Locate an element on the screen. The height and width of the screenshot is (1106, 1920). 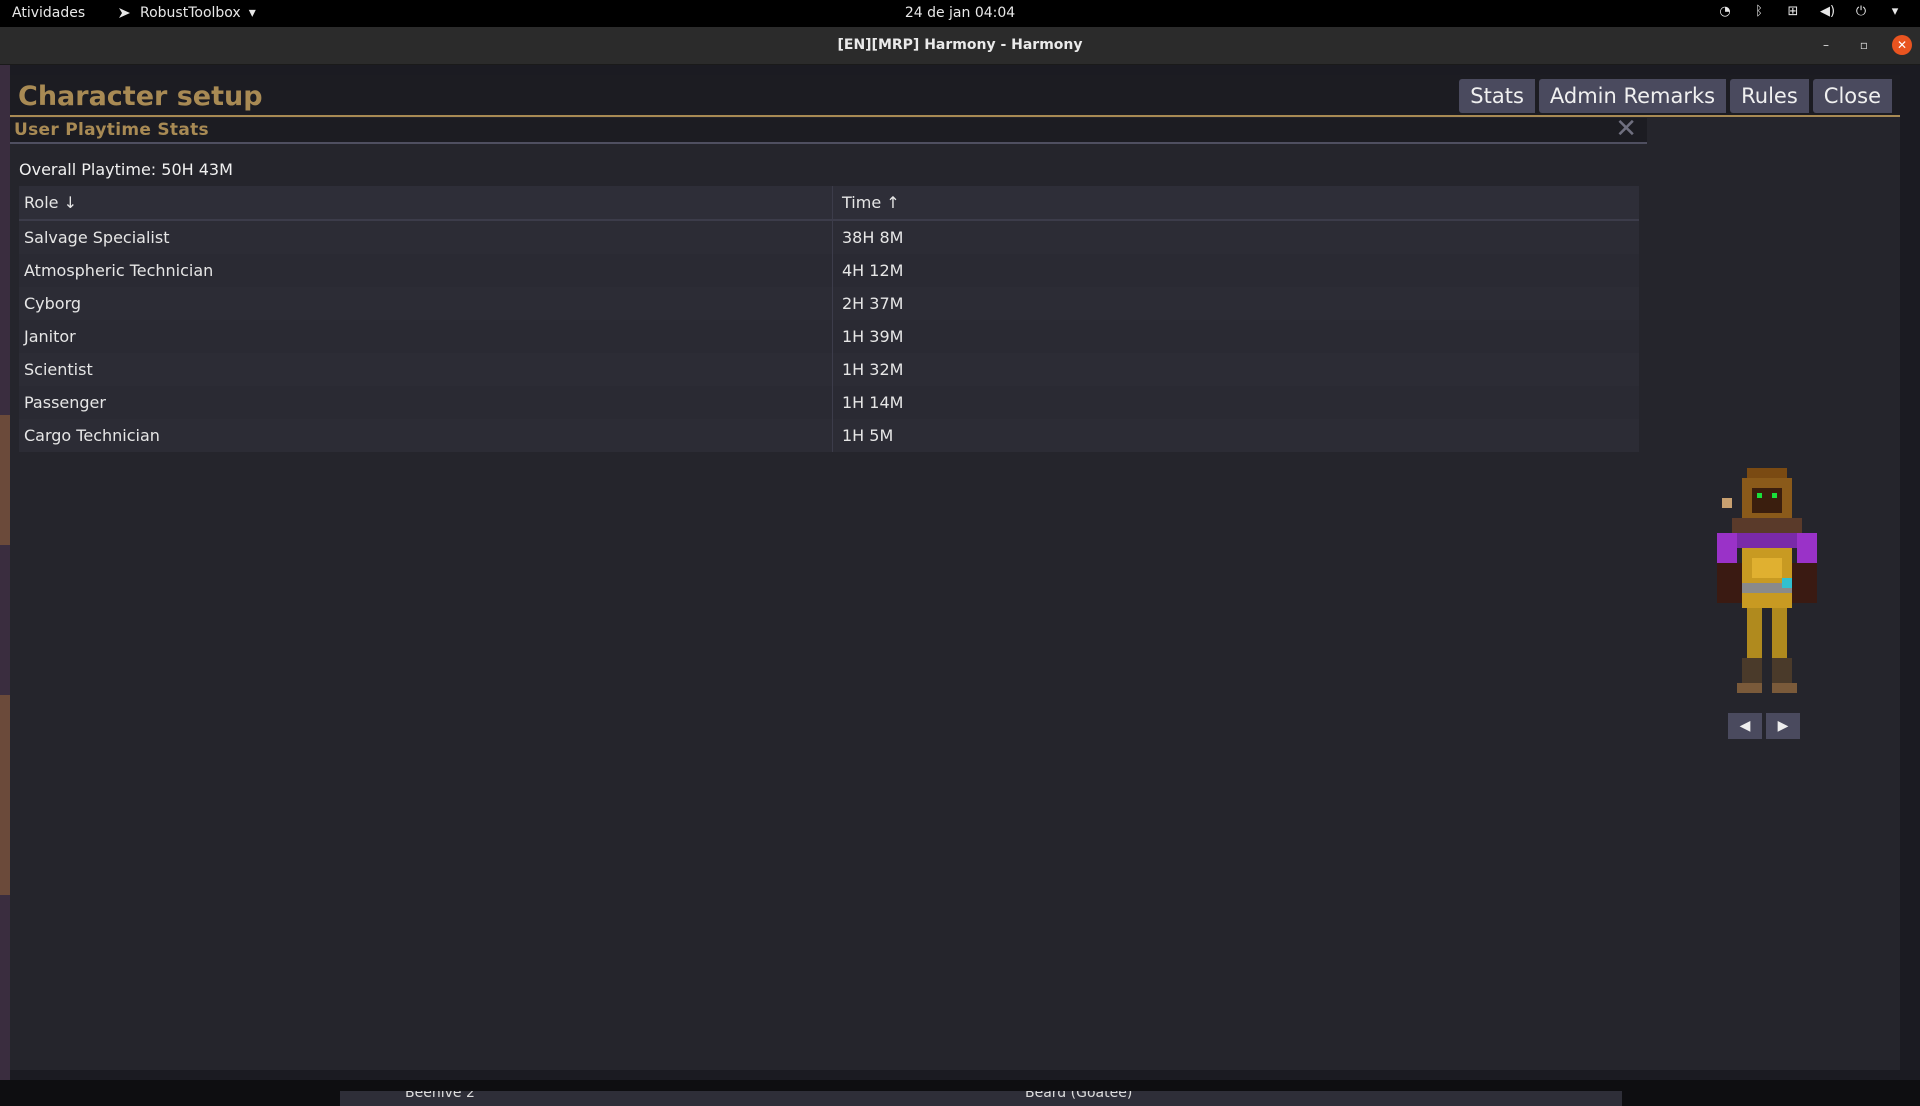
volume-icon: ◀) is located at coordinates (1827, 11).